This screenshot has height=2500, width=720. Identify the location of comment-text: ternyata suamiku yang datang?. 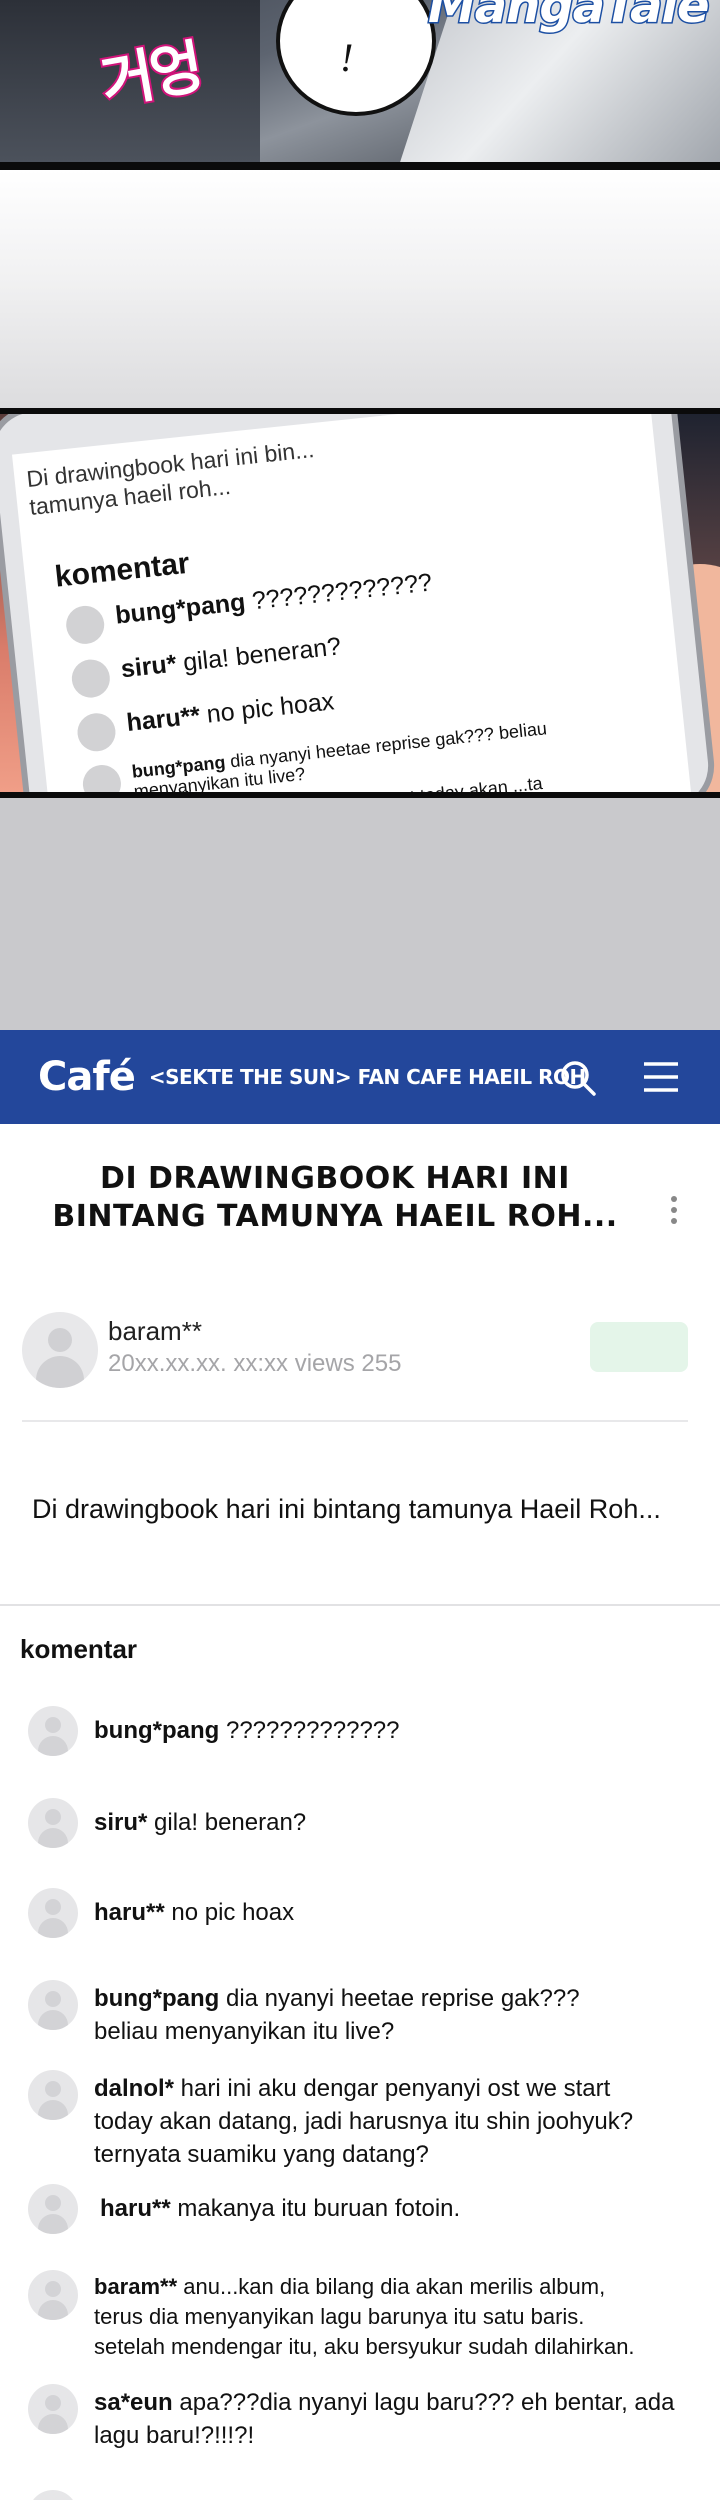
(261, 2154).